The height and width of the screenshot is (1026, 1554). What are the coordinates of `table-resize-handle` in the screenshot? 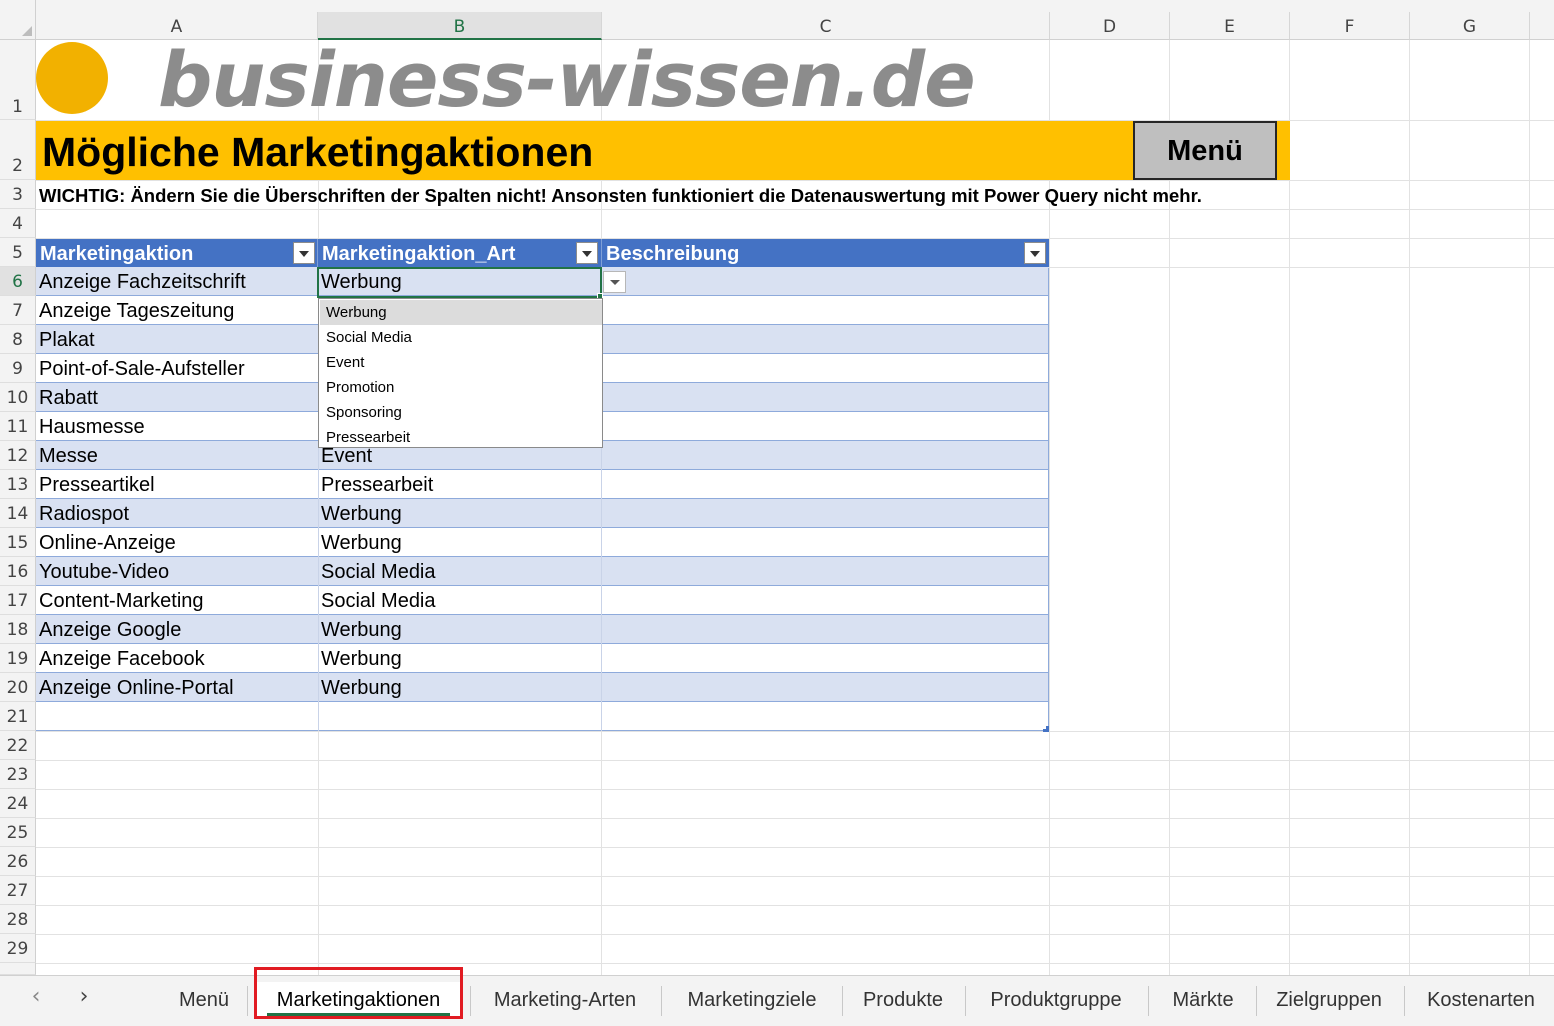 It's located at (1046, 729).